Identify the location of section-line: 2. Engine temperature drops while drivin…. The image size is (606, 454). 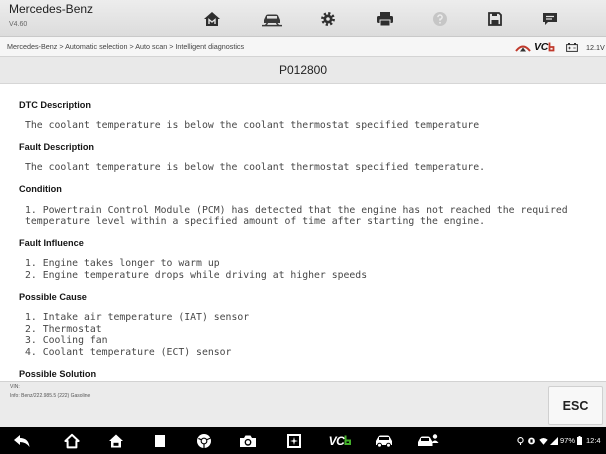
(196, 276).